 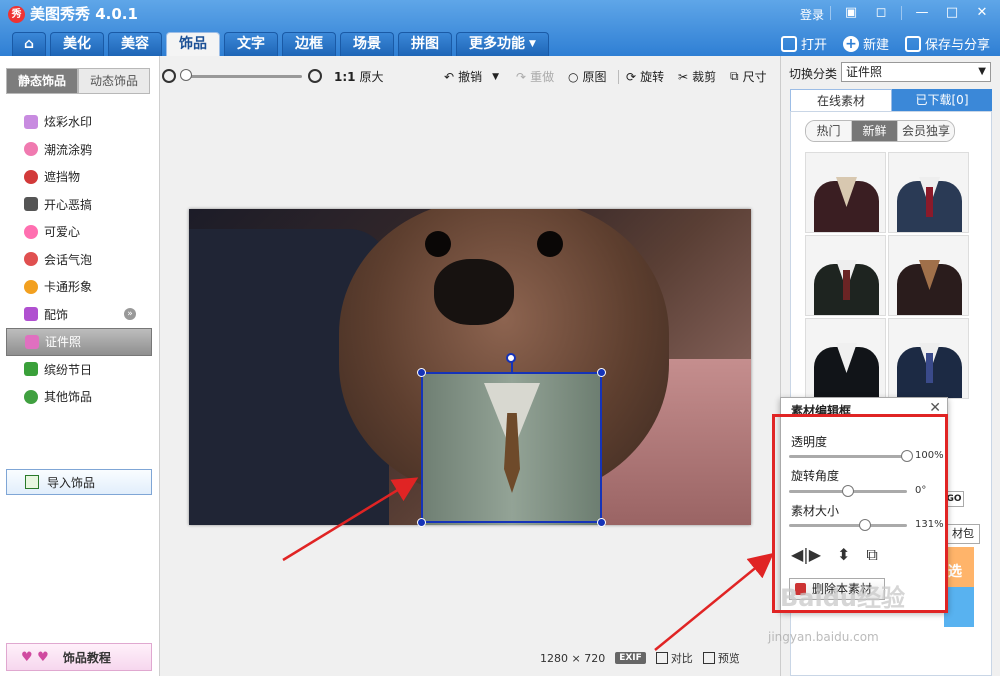 I want to click on maximize-icon: □, so click(x=952, y=13).